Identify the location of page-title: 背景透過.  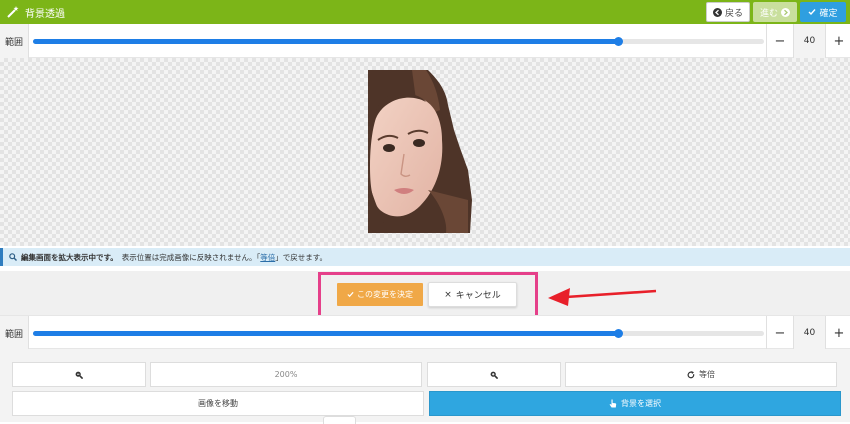
(45, 14).